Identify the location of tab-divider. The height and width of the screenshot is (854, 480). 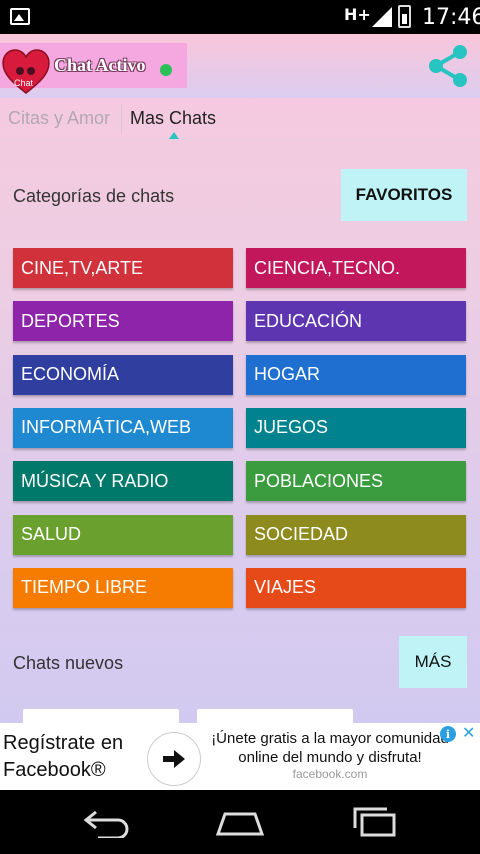
(121, 119).